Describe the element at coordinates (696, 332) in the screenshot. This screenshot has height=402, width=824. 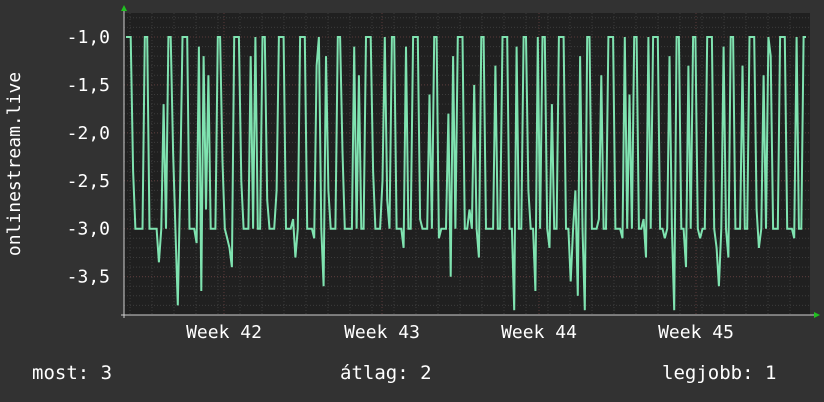
I see `x-tick-label: Week 45` at that location.